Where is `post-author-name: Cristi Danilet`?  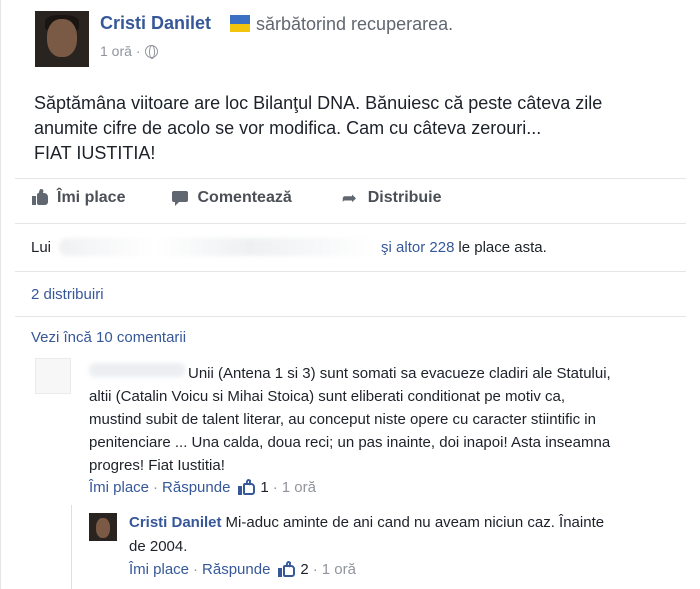
post-author-name: Cristi Danilet is located at coordinates (155, 23).